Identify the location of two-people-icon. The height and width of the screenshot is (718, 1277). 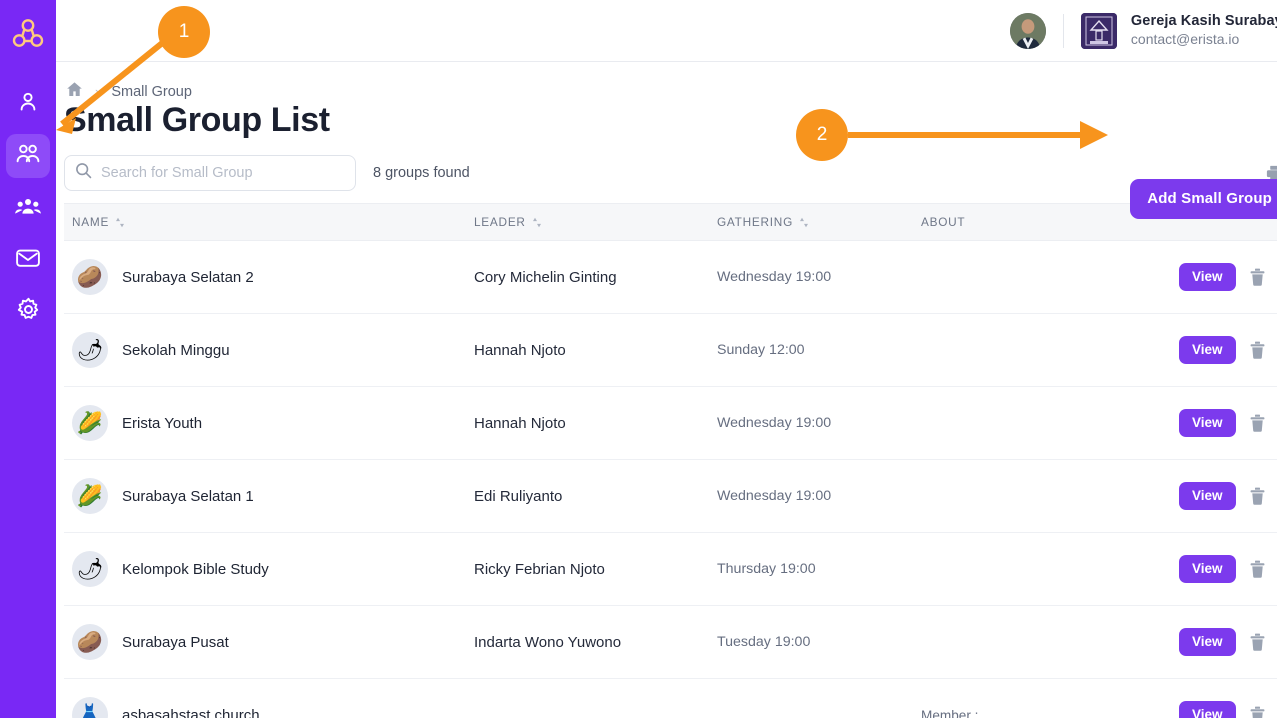
(28, 156).